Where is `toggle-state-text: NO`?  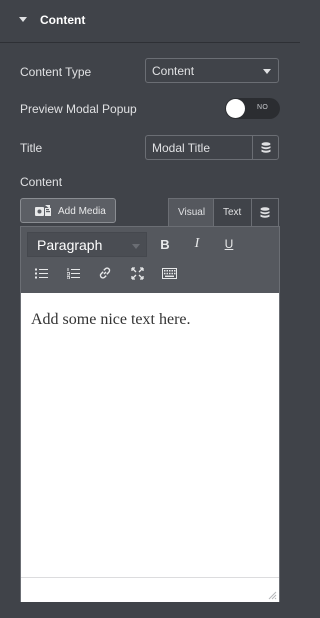 toggle-state-text: NO is located at coordinates (263, 107).